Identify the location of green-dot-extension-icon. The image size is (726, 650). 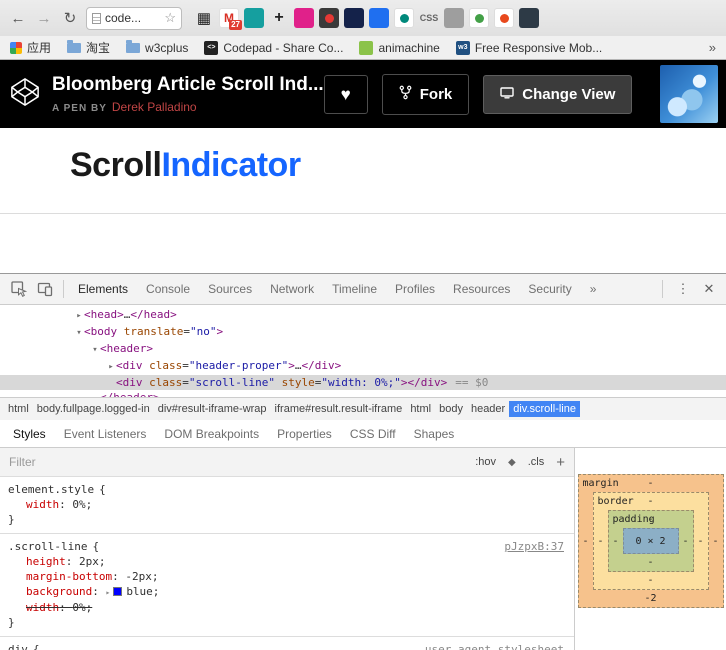
(479, 18).